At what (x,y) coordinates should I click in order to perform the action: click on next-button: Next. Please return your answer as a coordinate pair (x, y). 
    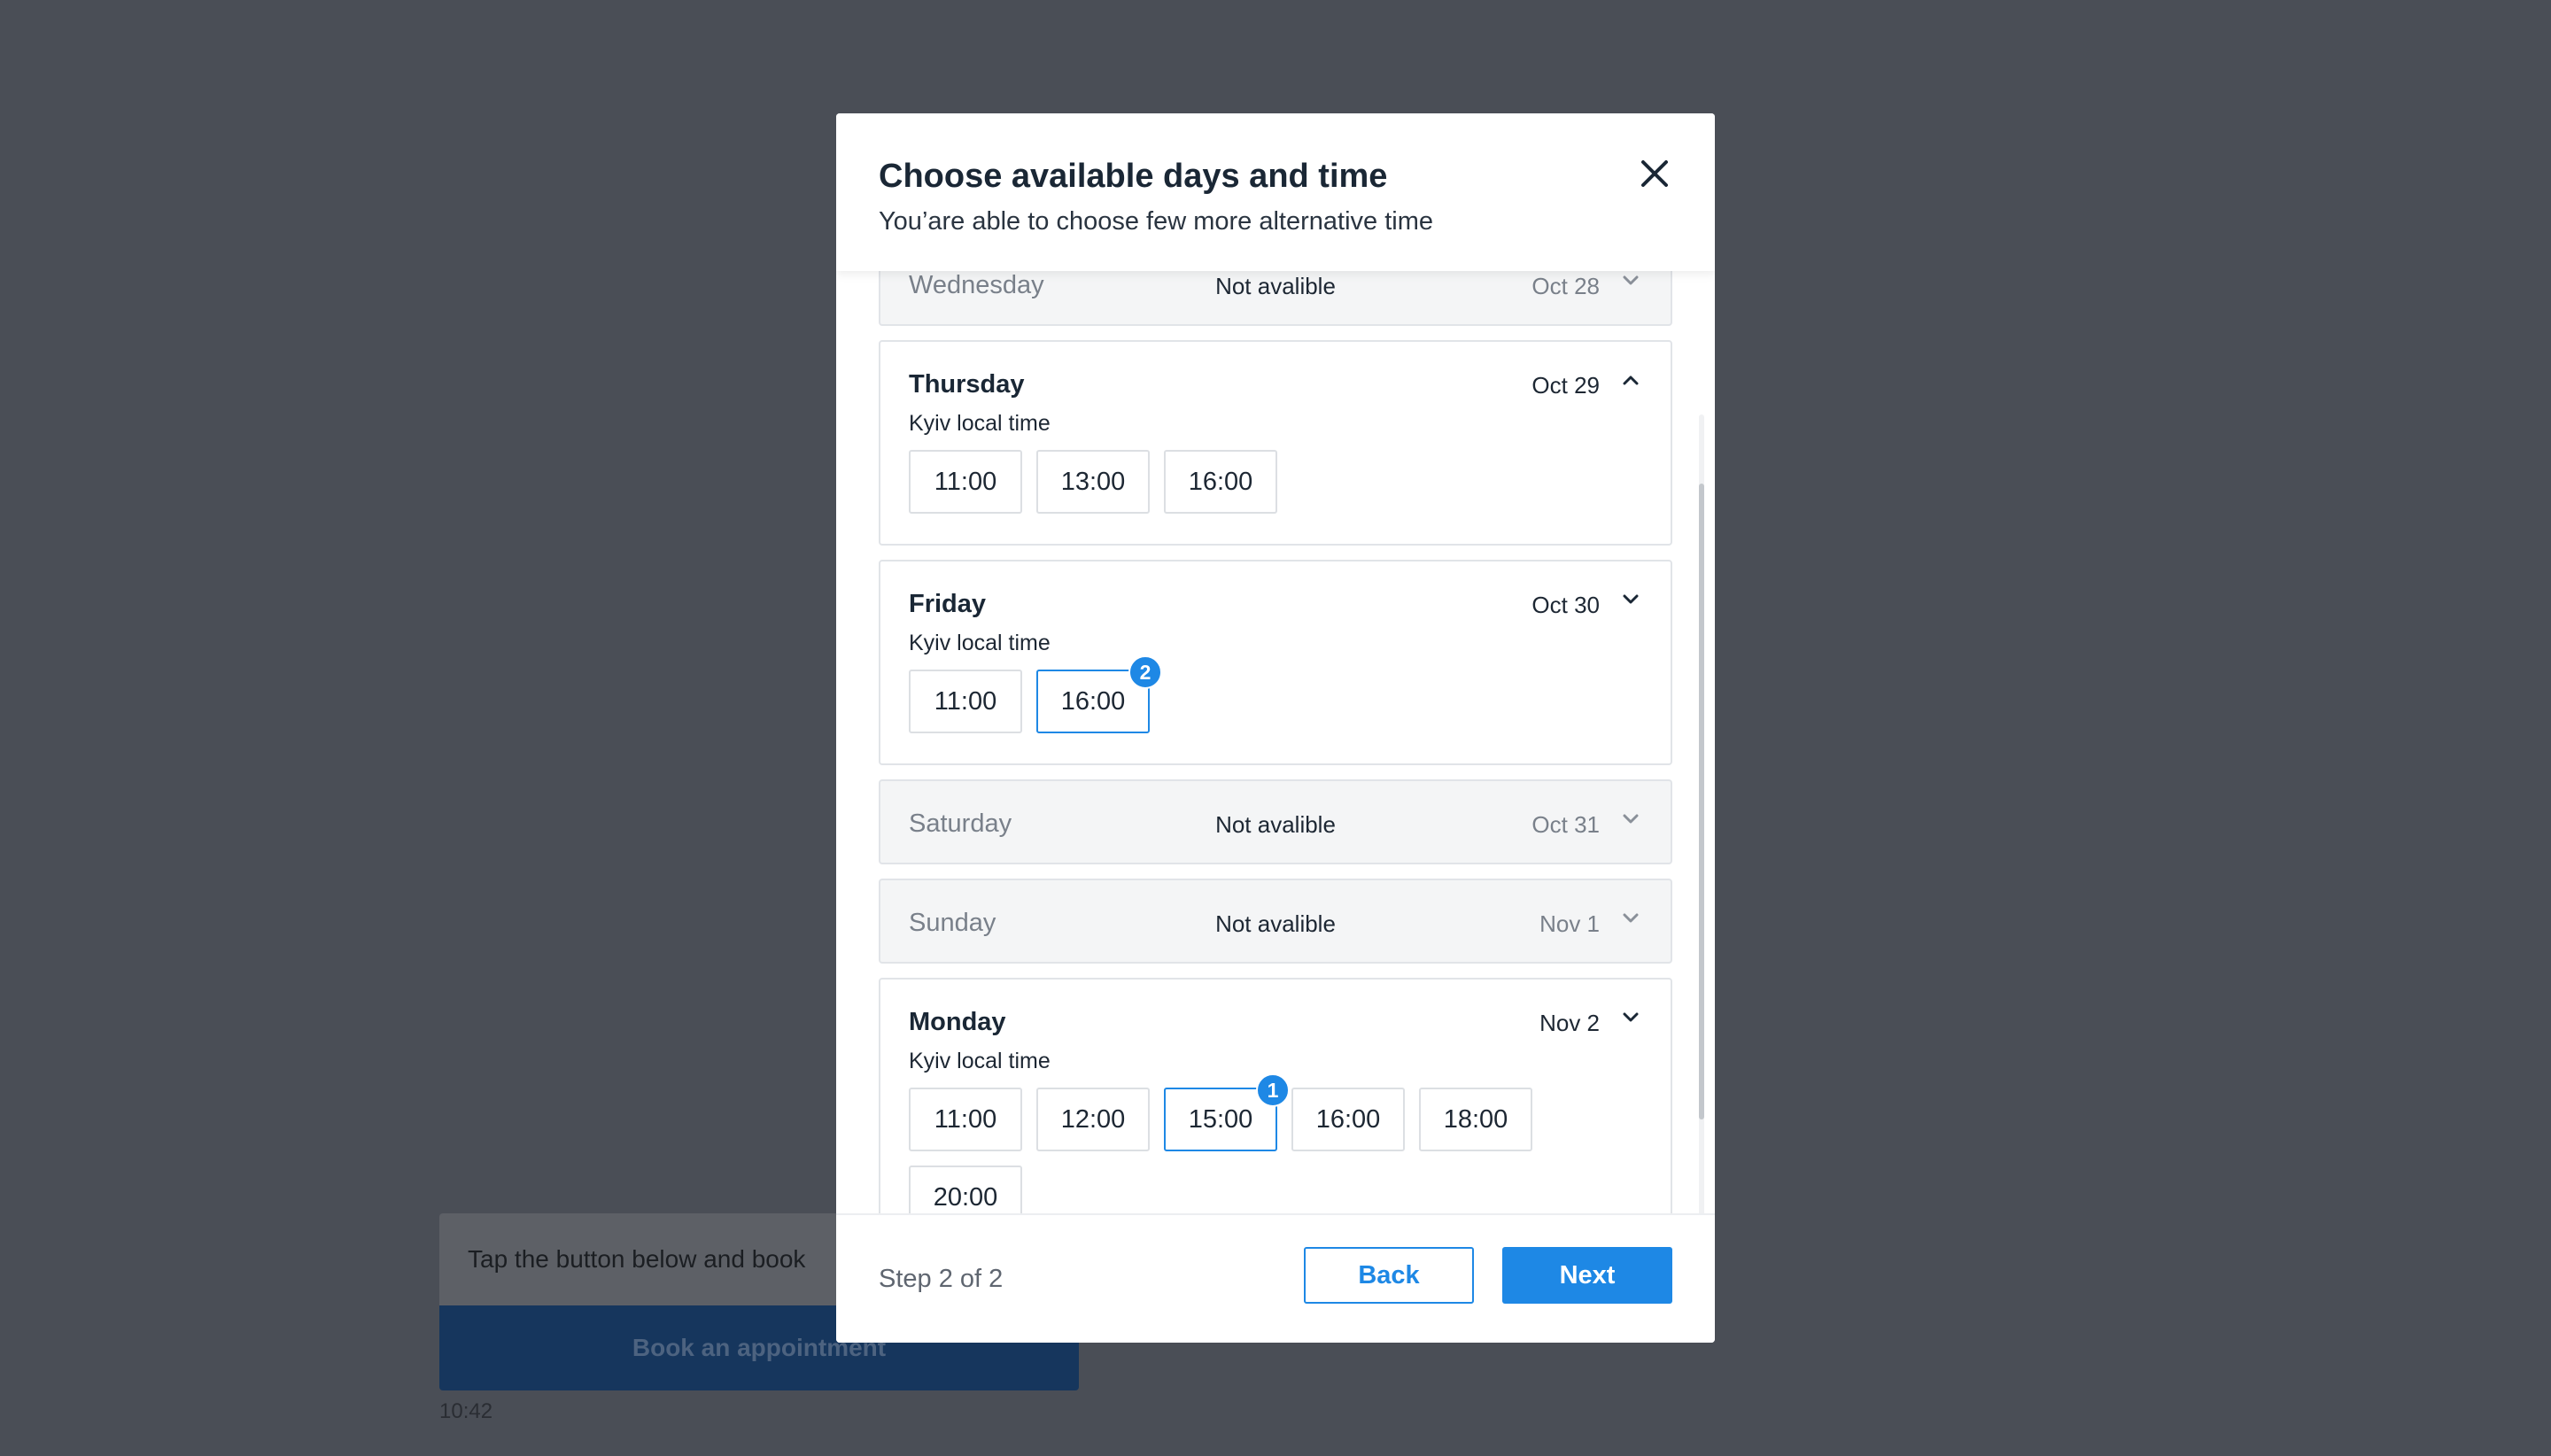
    Looking at the image, I should click on (1587, 1275).